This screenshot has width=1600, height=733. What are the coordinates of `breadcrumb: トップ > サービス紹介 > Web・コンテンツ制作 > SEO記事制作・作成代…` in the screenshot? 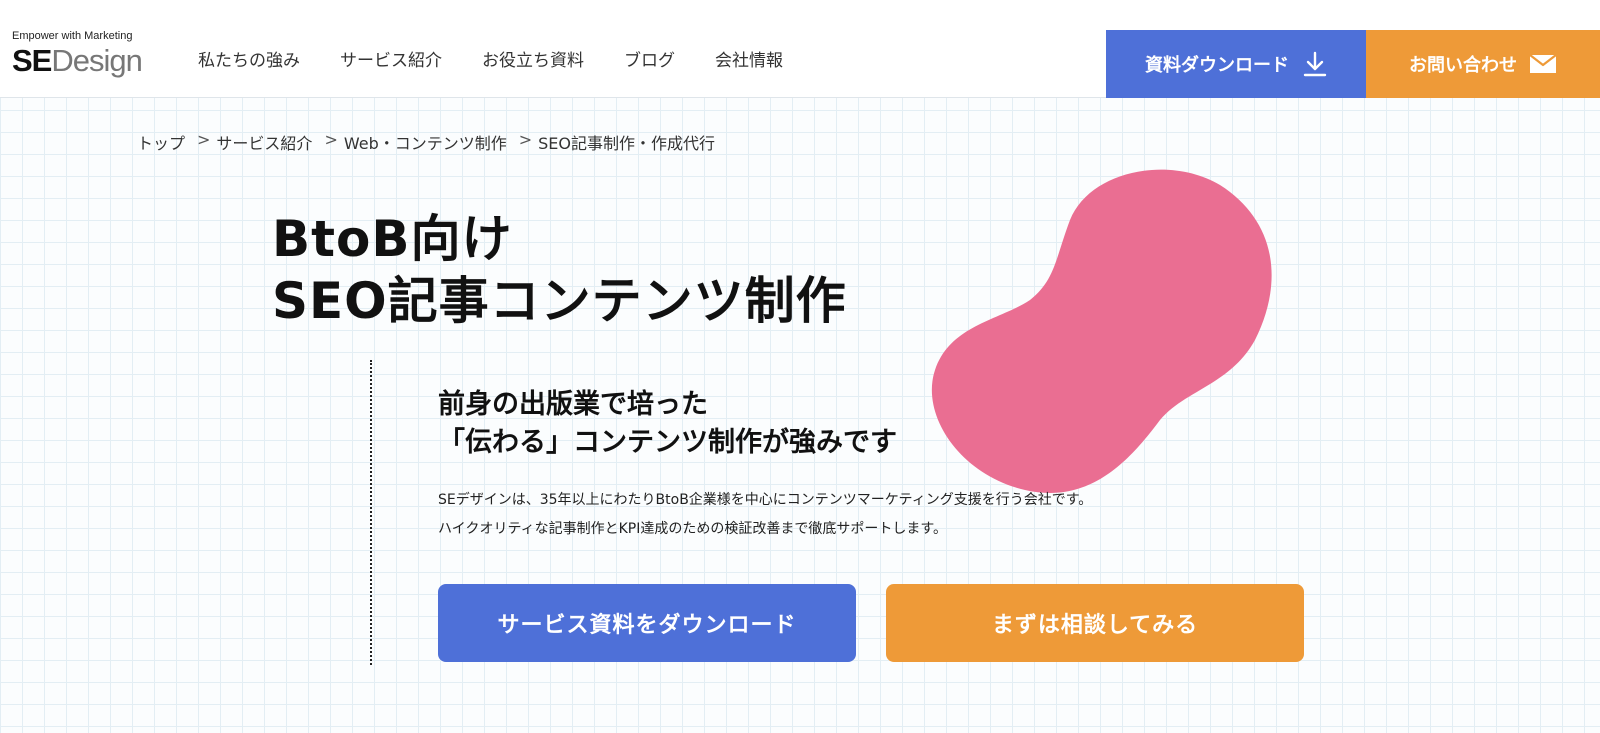 It's located at (426, 142).